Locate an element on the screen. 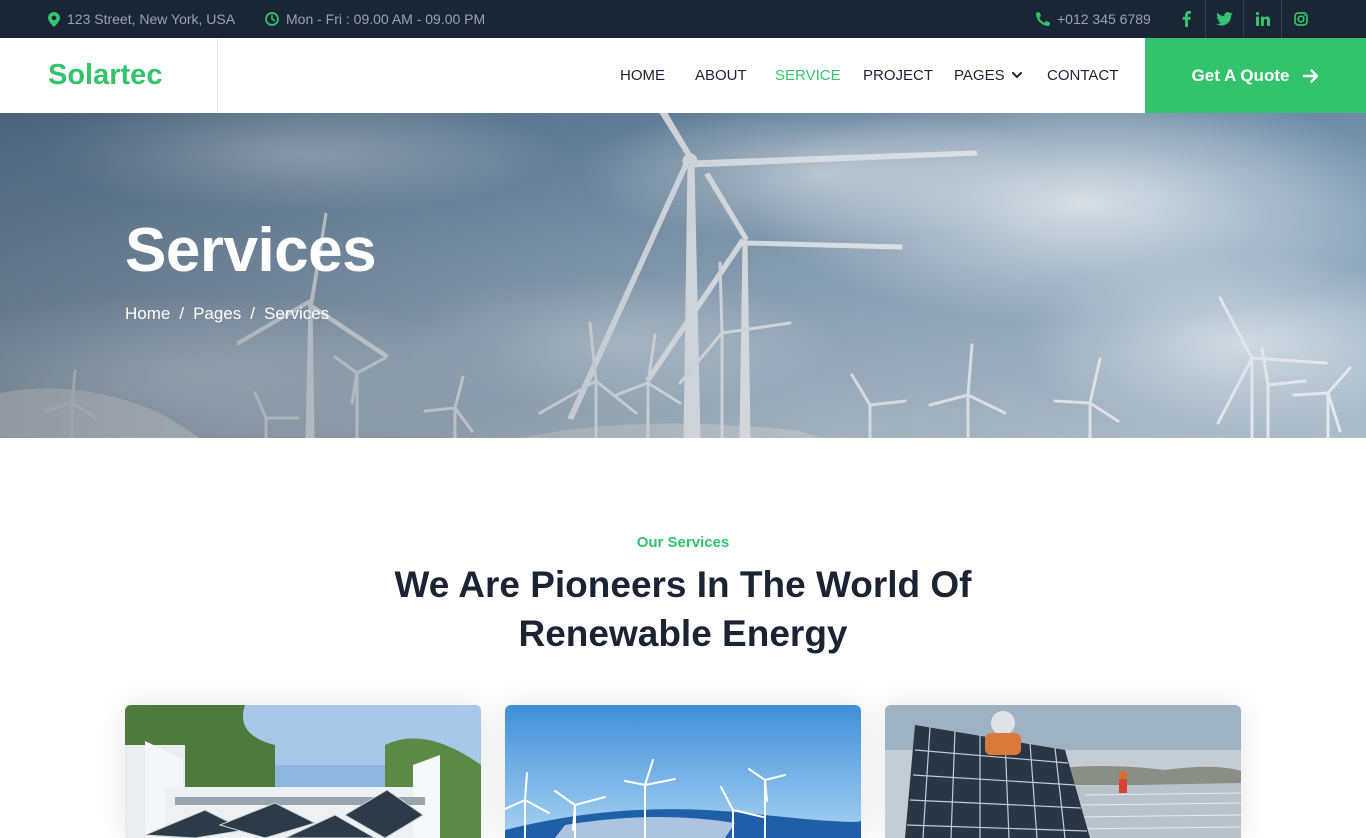 The image size is (1366, 838). page-title: Services is located at coordinates (251, 250).